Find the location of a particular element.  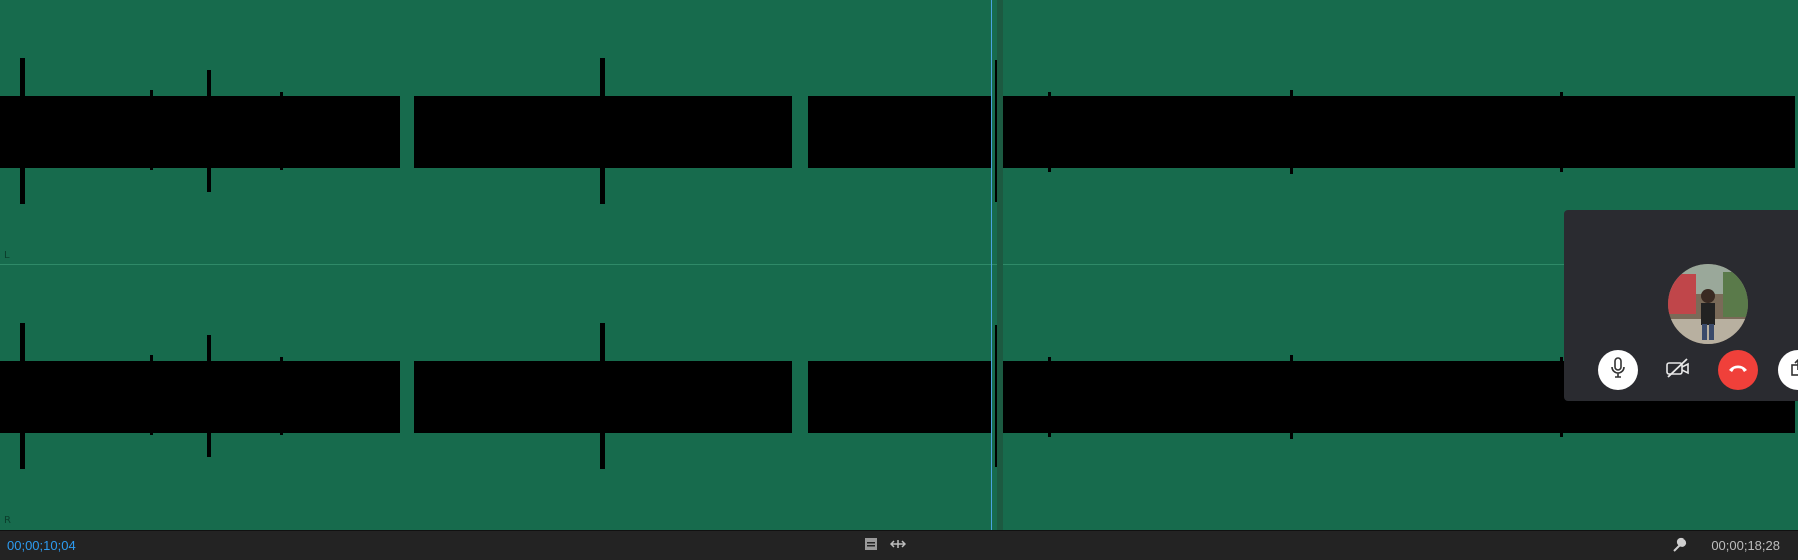

channel-label-left: L is located at coordinates (7, 255).